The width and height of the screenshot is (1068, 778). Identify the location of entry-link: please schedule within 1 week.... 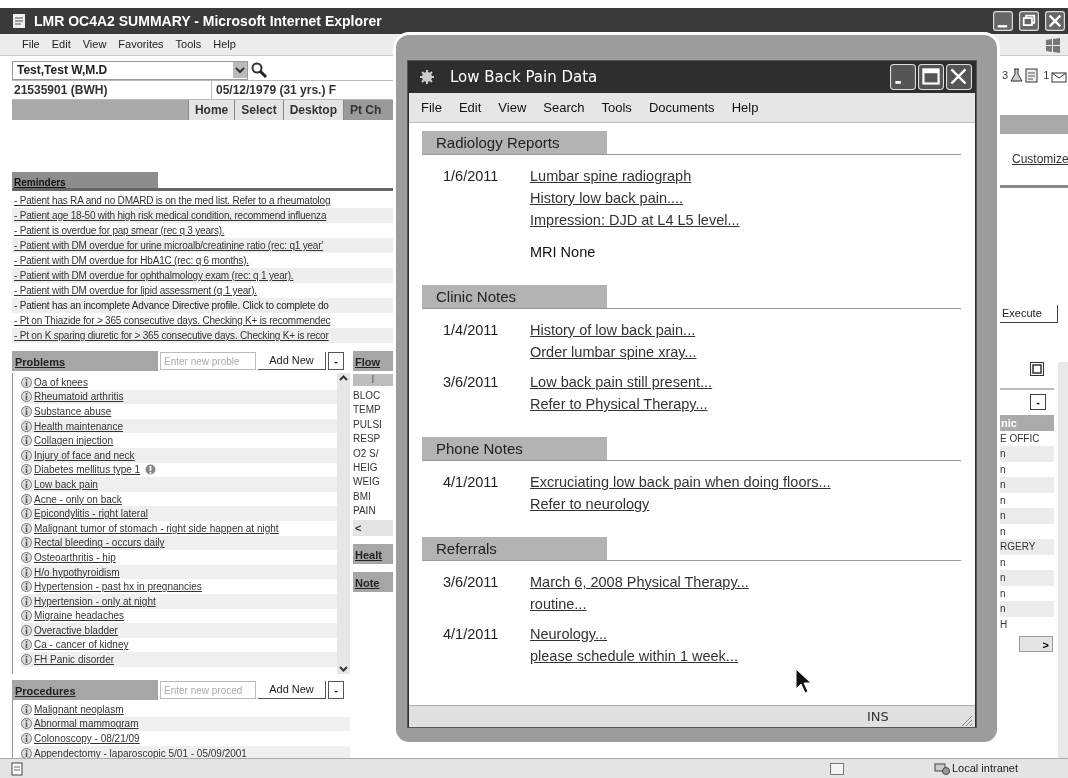
(634, 656).